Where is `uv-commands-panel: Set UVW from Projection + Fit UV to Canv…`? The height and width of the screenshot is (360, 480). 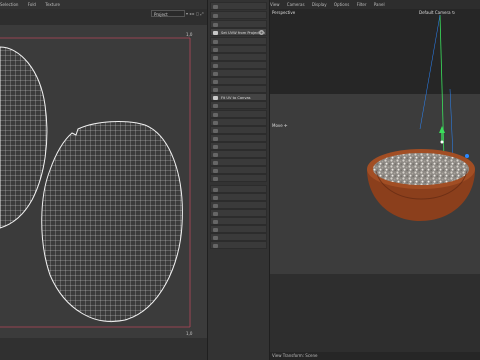
uv-commands-panel: Set UVW from Projection + Fit UV to Canv… is located at coordinates (238, 180).